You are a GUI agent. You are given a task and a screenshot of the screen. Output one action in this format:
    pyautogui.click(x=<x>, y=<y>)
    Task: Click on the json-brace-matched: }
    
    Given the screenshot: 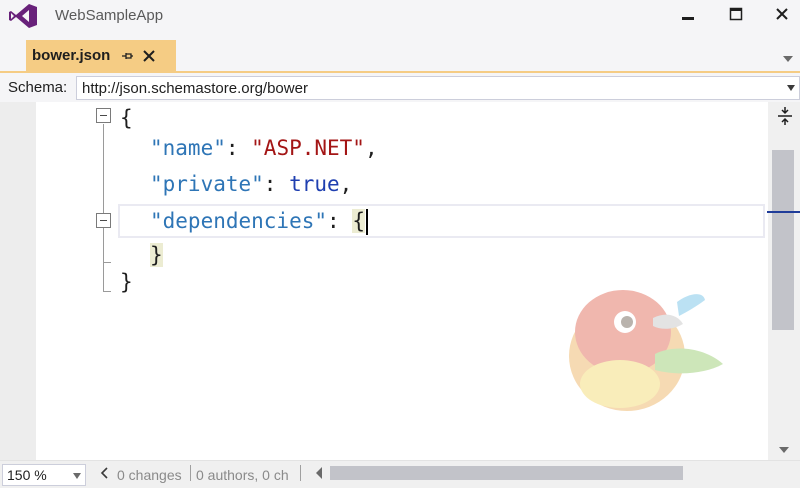 What is the action you would take?
    pyautogui.click(x=156, y=255)
    